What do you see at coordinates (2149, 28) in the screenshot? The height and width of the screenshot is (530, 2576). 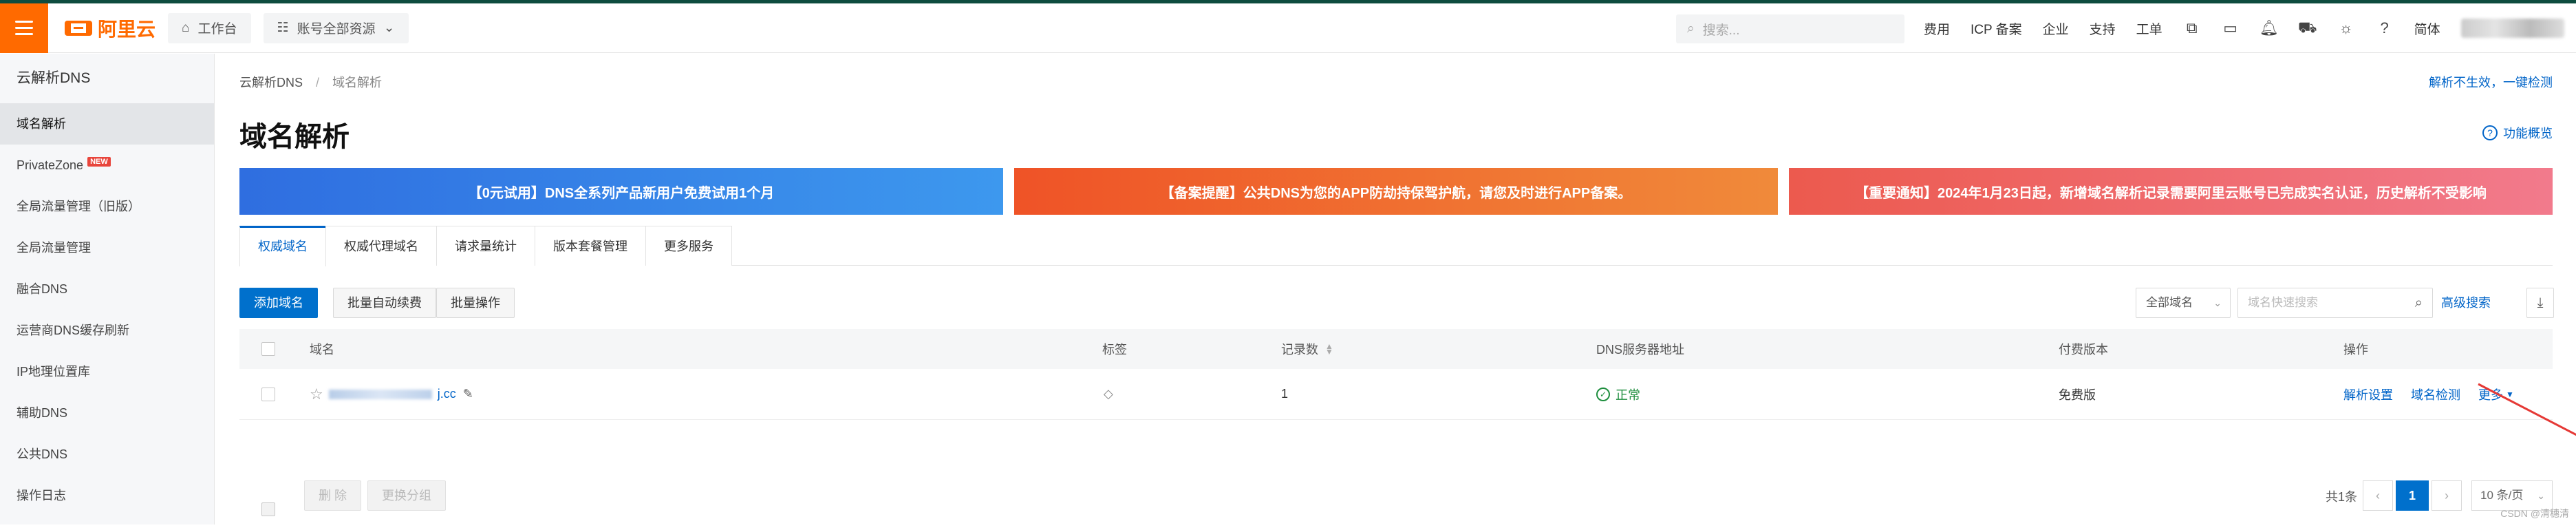 I see `topbar-link-ticket: 工单` at bounding box center [2149, 28].